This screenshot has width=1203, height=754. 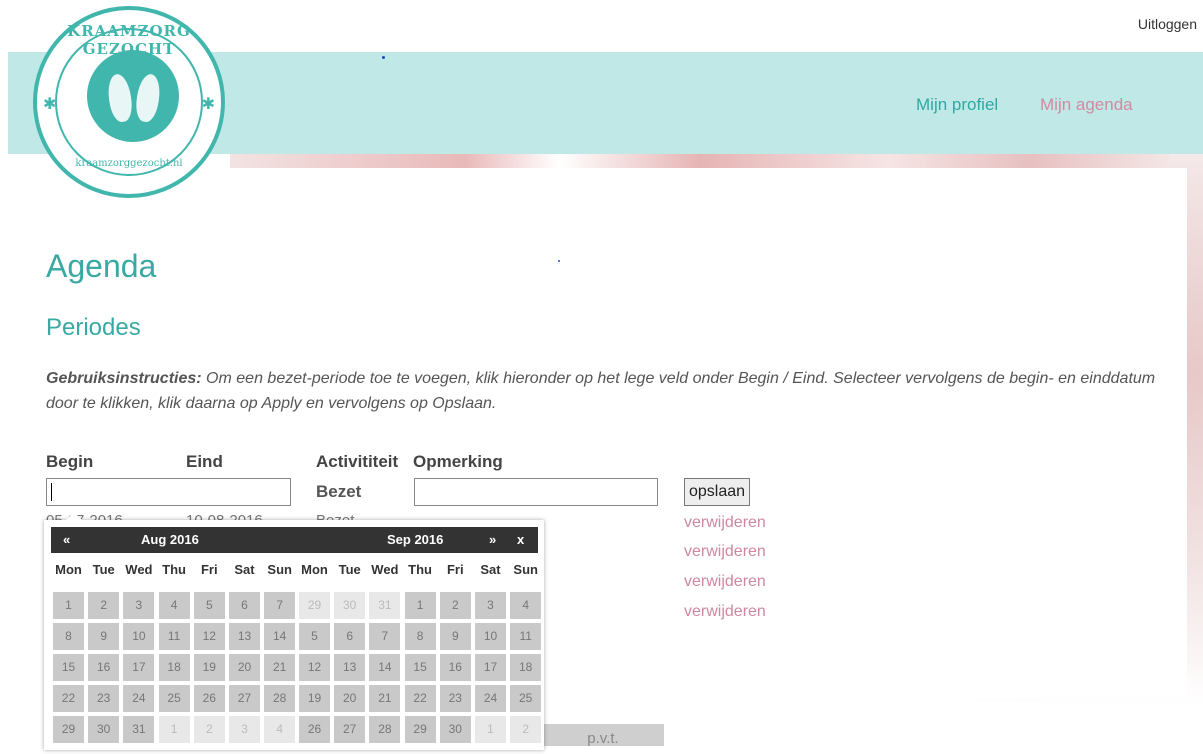 I want to click on new-activity: Bezet, so click(x=339, y=491).